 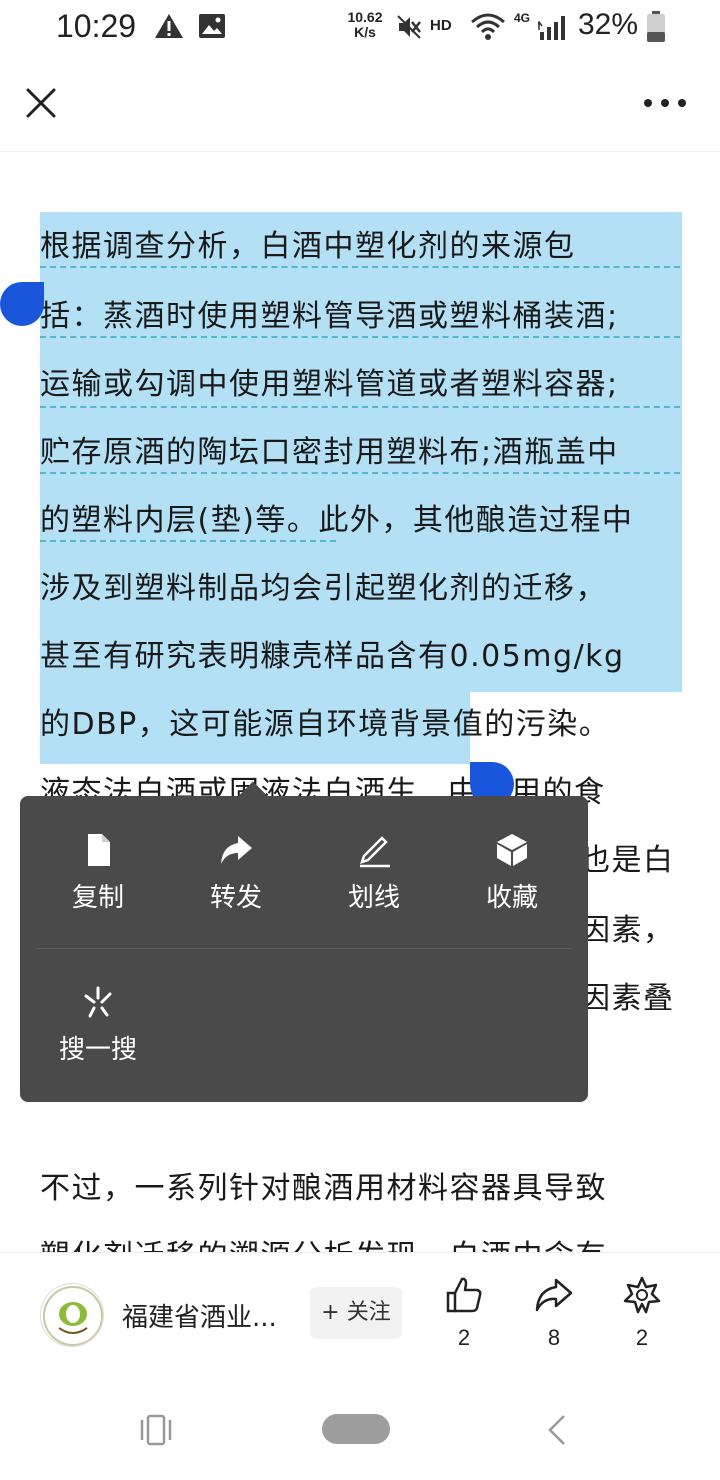 What do you see at coordinates (97, 898) in the screenshot?
I see `menu-item-label: 复制` at bounding box center [97, 898].